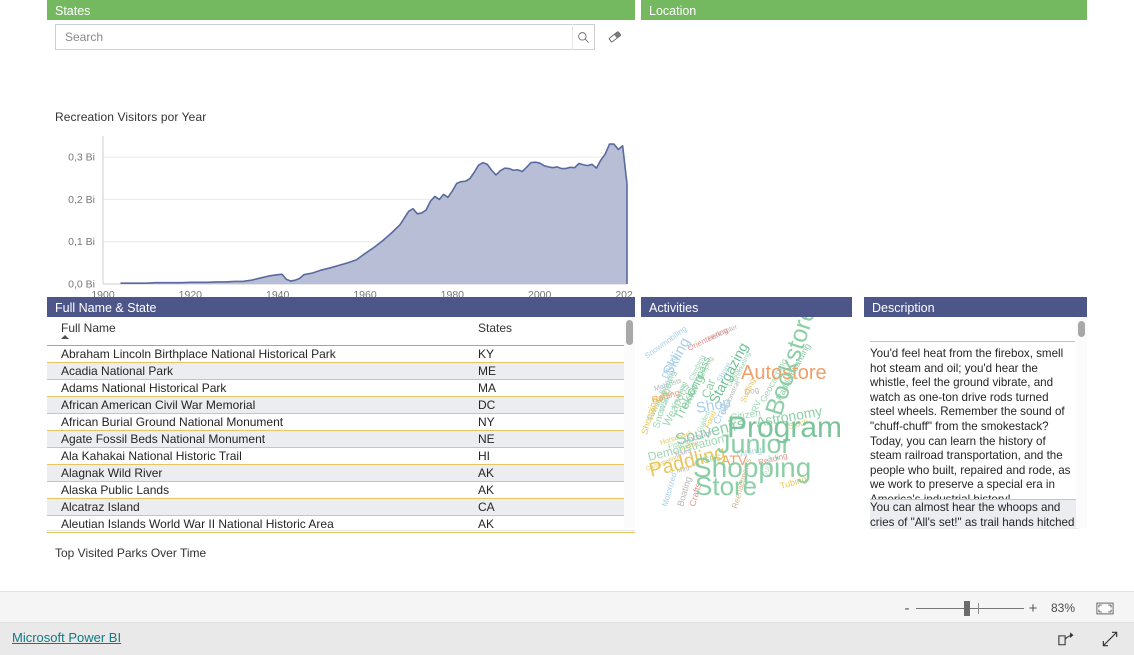 The width and height of the screenshot is (1134, 655). I want to click on microsoft-power-bi-link: Microsoft Power BI, so click(66, 637).